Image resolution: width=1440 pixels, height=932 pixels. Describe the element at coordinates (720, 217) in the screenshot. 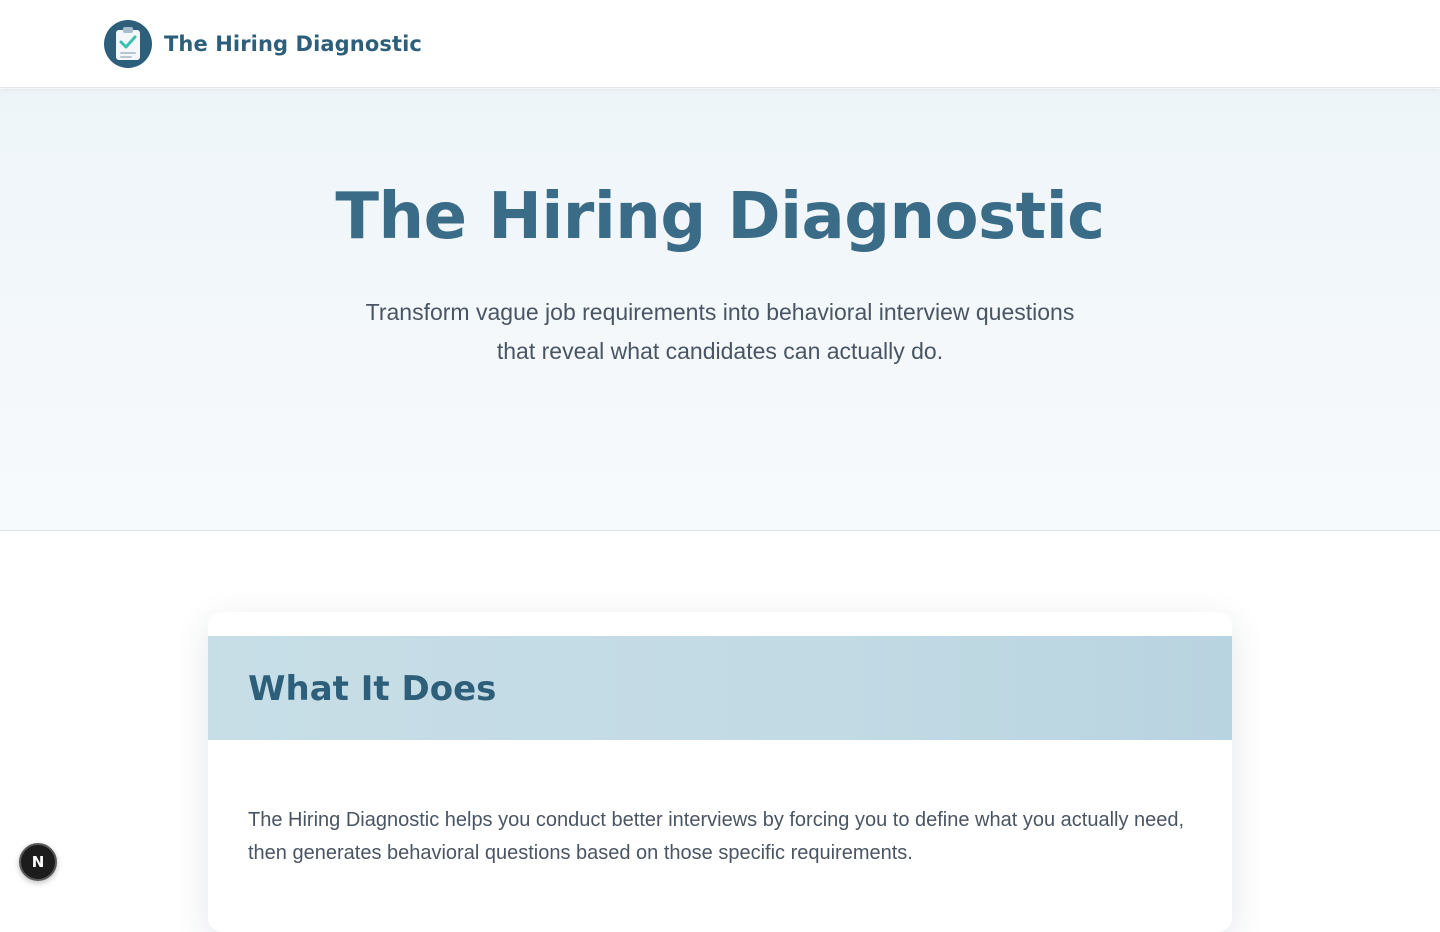

I see `hero-title: The Hiring Diagnostic` at that location.